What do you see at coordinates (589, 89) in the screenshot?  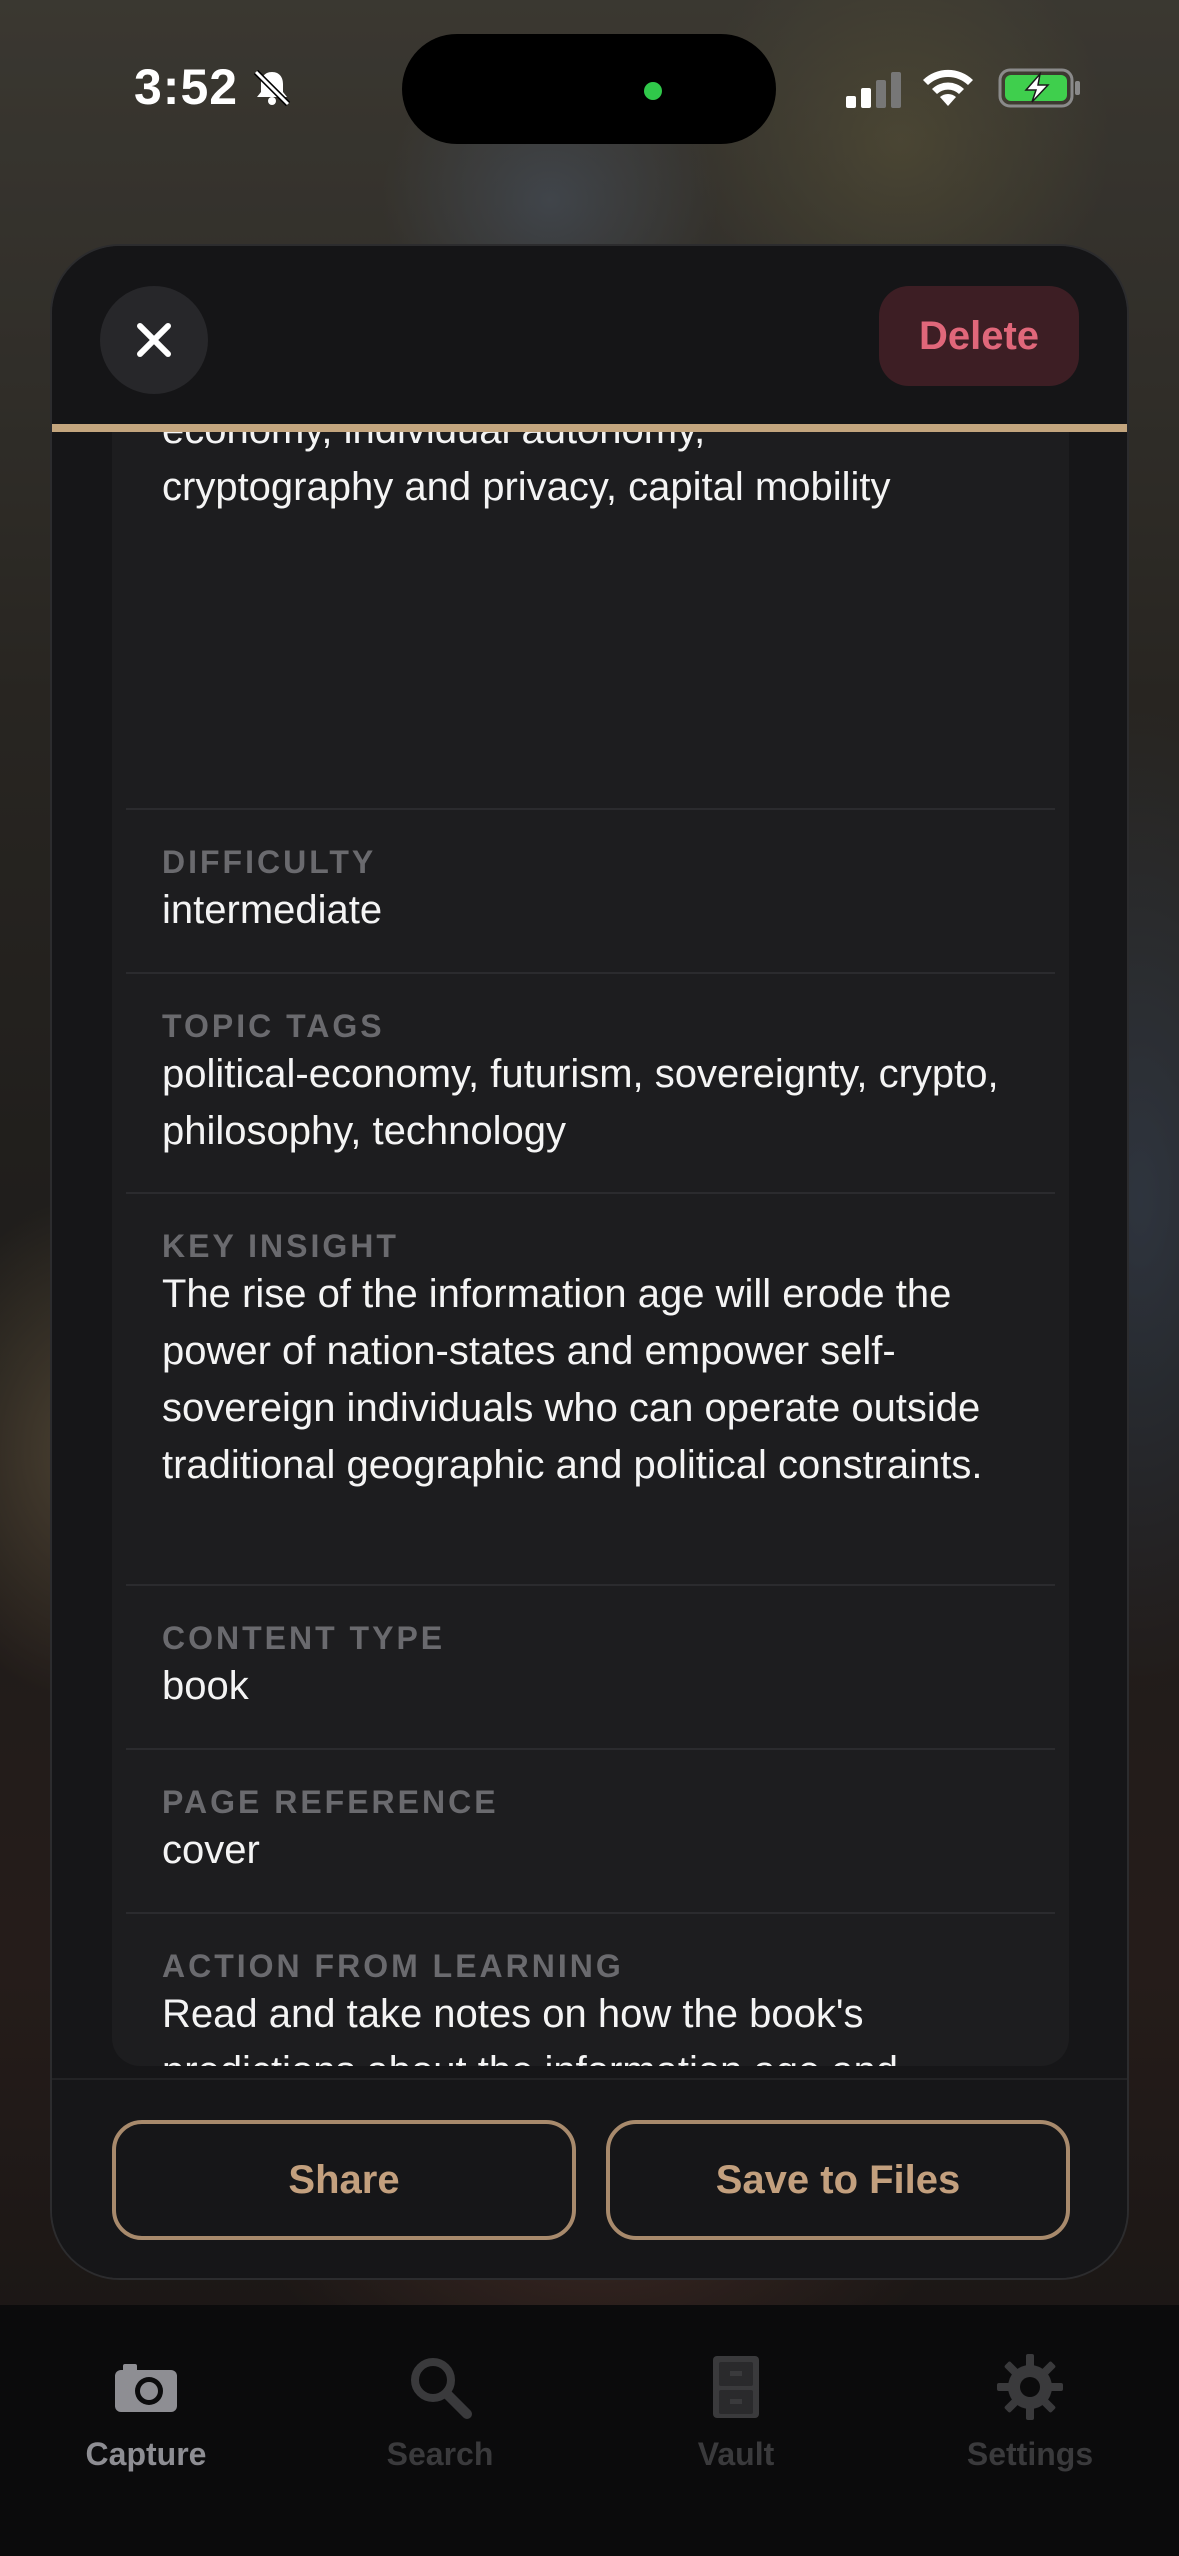 I see `dynamic-island` at bounding box center [589, 89].